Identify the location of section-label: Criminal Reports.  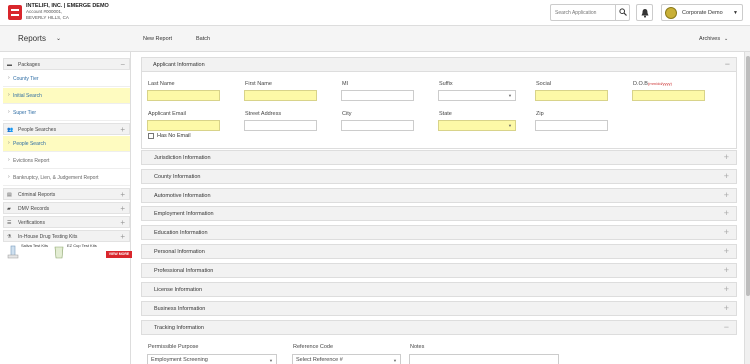
(37, 195).